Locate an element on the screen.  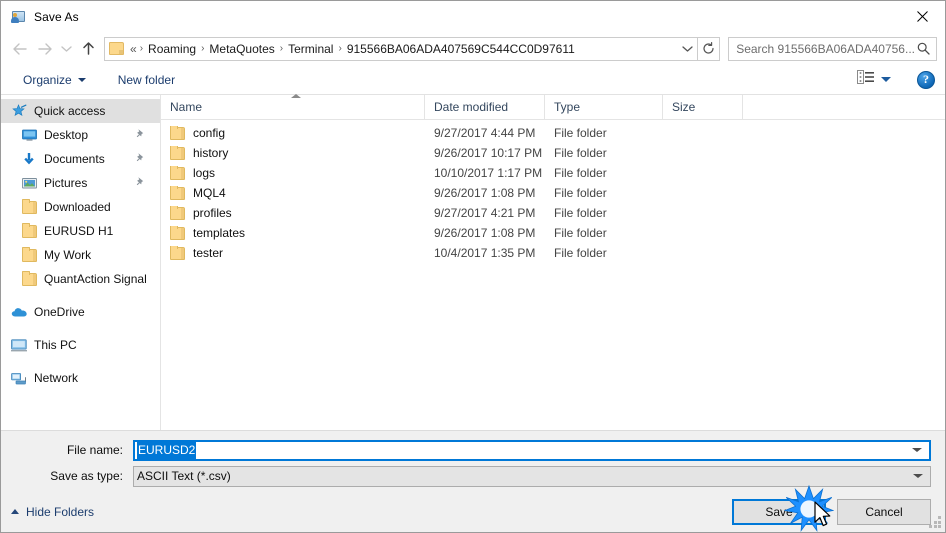
sidebar-item-quantaction-signal: QuantAction Signal is located at coordinates (80, 279).